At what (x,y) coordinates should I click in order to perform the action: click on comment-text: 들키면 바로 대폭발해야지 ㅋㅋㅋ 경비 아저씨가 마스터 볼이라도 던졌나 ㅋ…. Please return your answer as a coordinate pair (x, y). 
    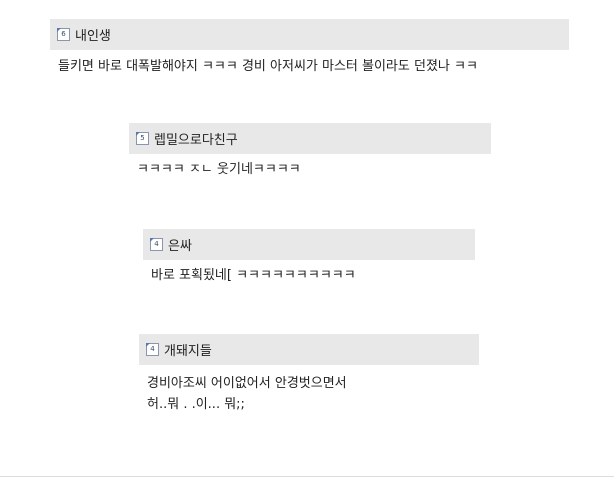
    Looking at the image, I should click on (268, 66).